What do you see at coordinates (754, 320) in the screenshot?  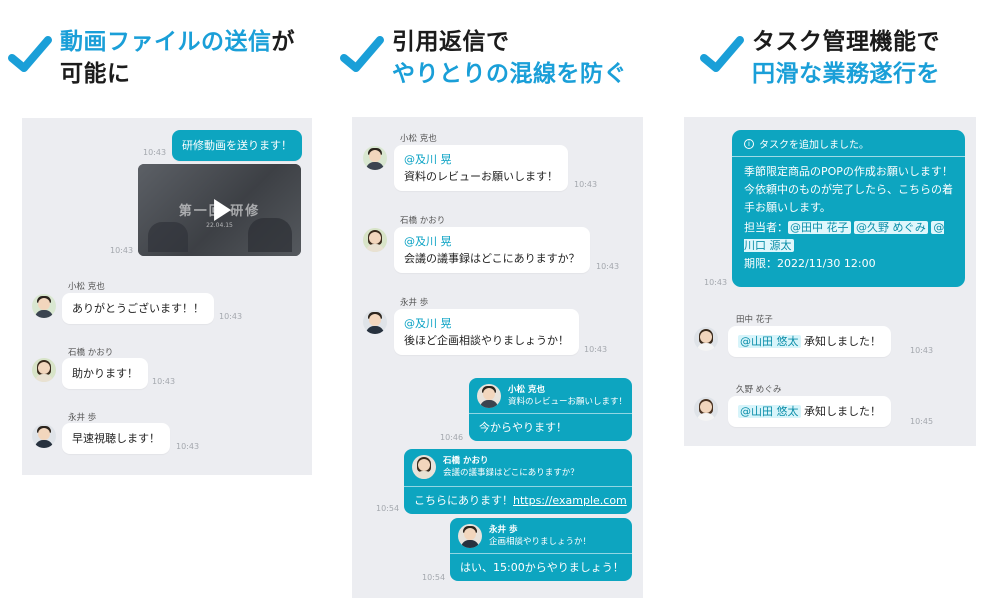 I see `sender-name: 田中 花子` at bounding box center [754, 320].